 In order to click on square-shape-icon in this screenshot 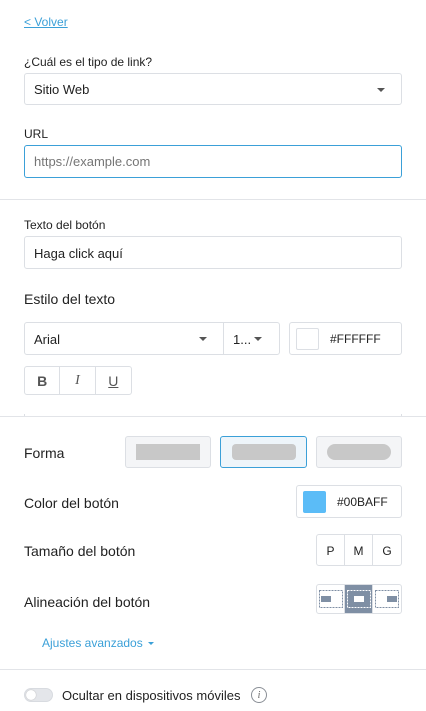, I will do `click(168, 452)`.